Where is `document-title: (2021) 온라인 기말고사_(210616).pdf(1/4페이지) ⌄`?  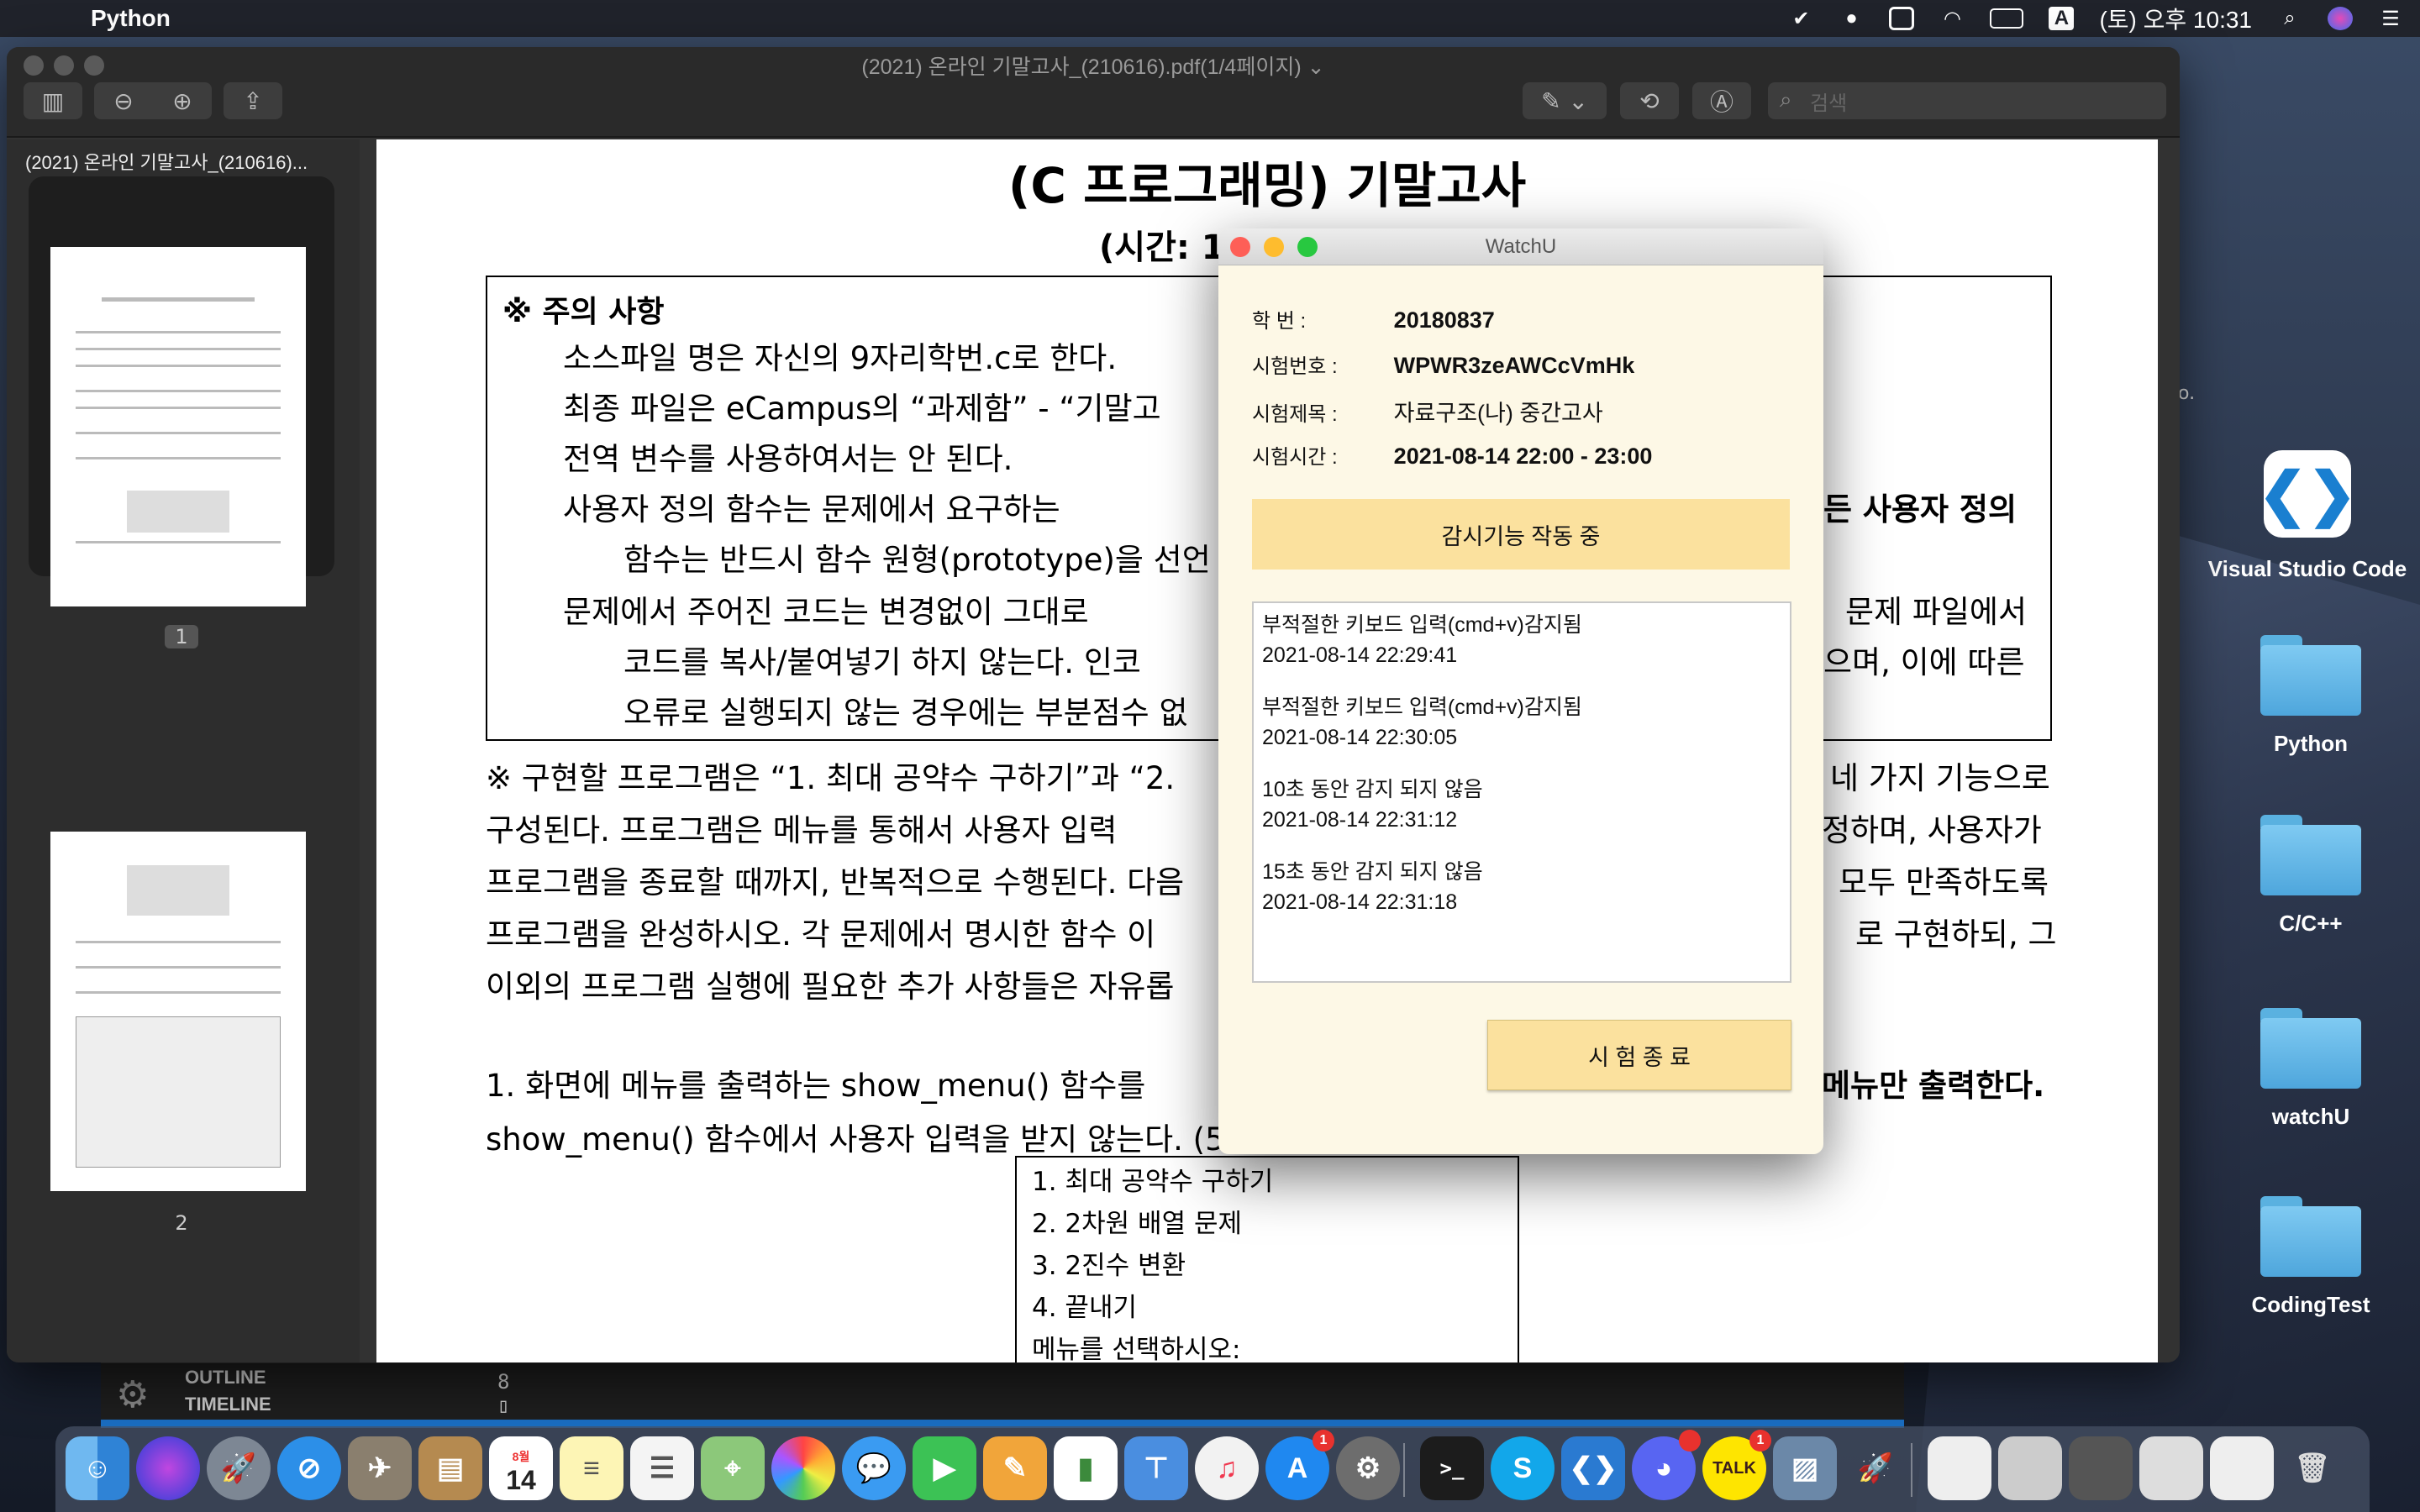
document-title: (2021) 온라인 기말고사_(210616).pdf(1/4페이지) ⌄ is located at coordinates (1093, 65).